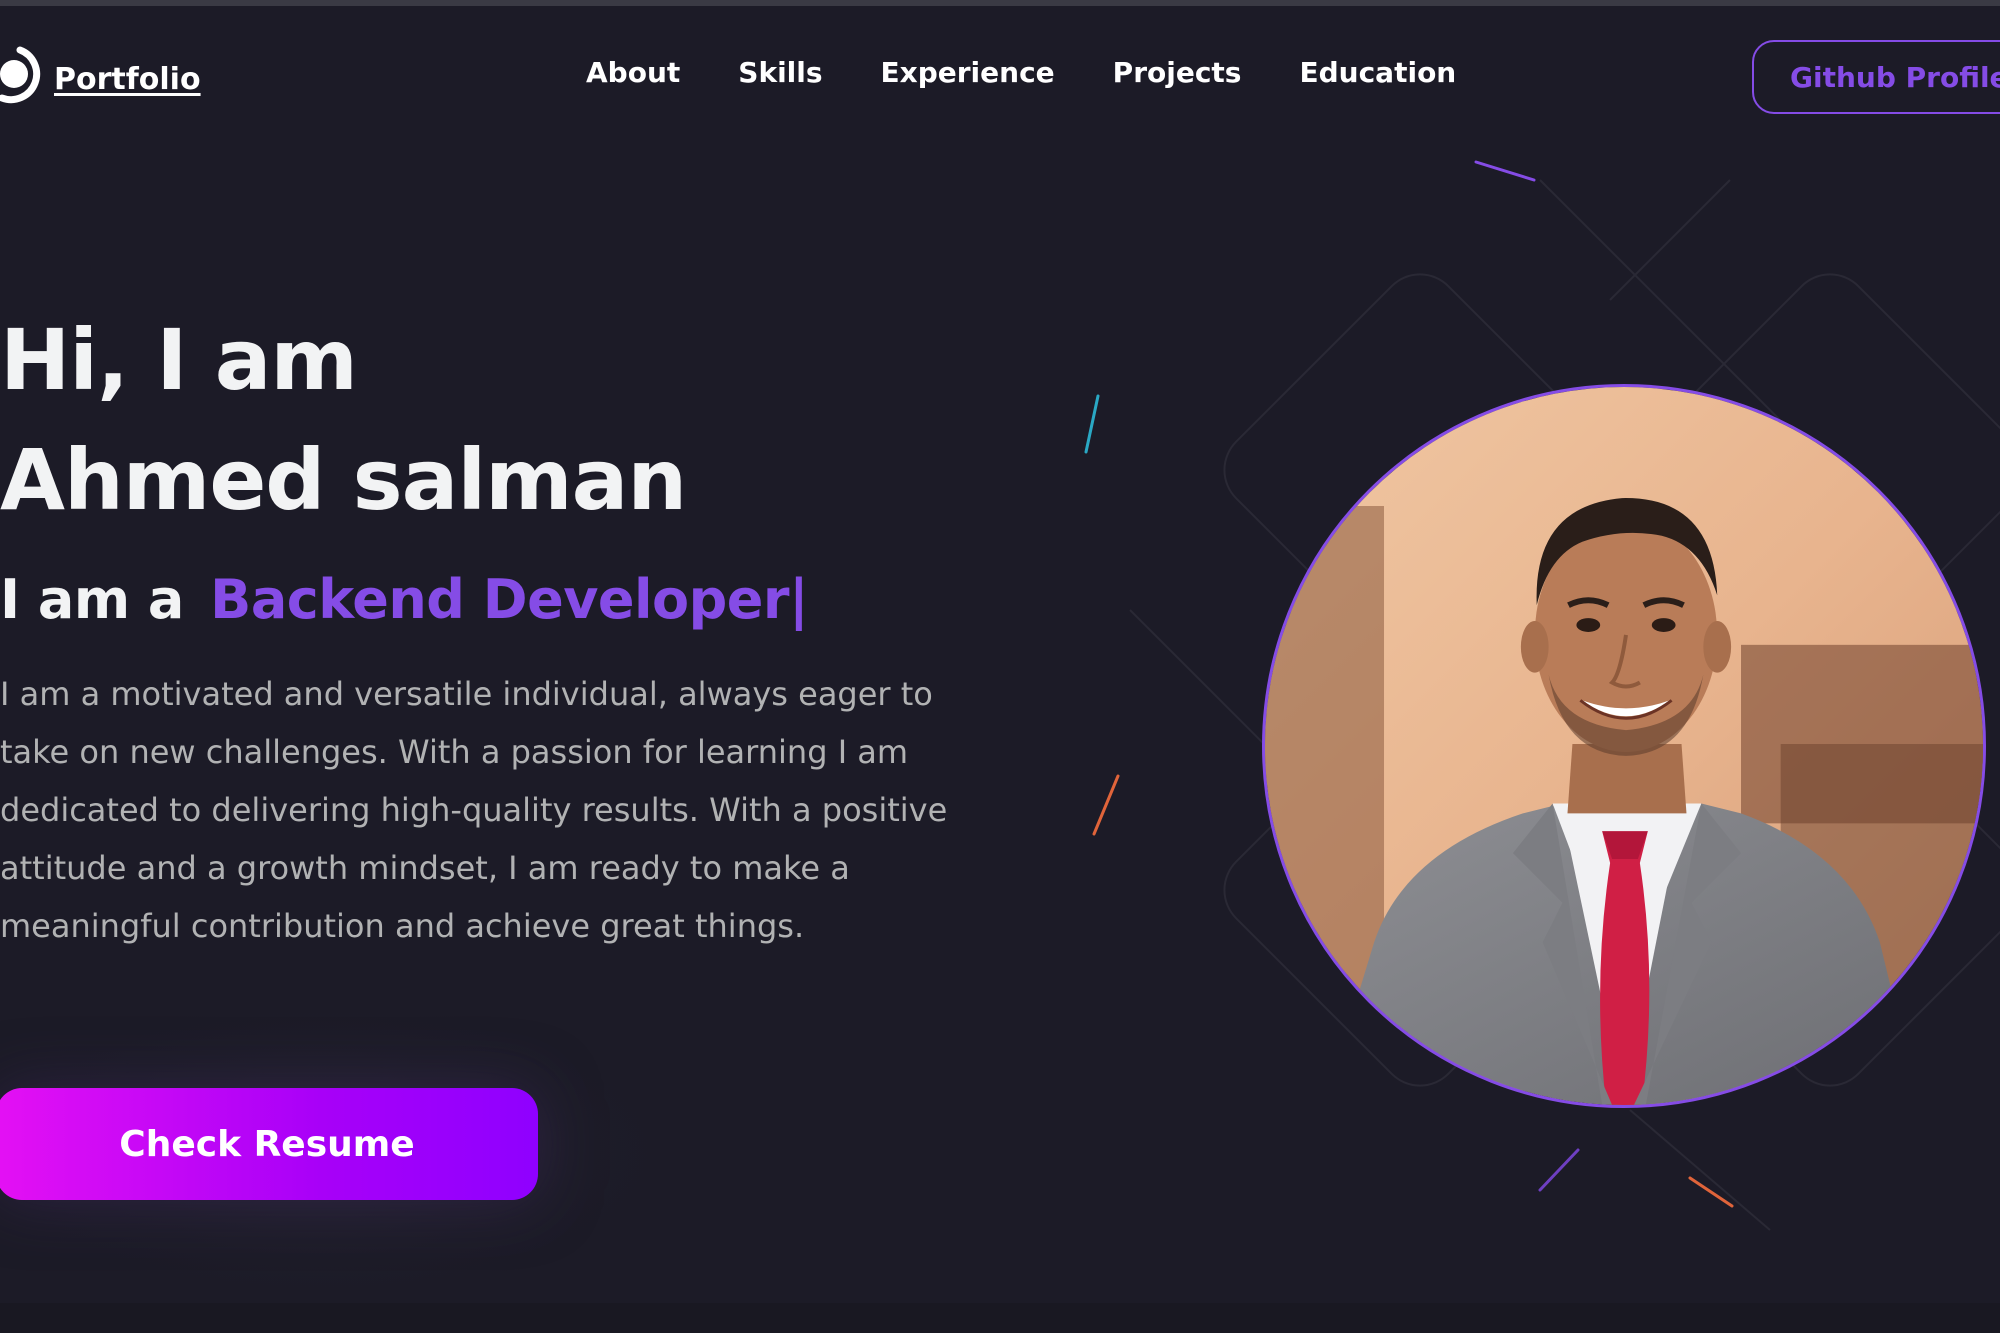  Describe the element at coordinates (1177, 72) in the screenshot. I see `nav-projects: Projects` at that location.